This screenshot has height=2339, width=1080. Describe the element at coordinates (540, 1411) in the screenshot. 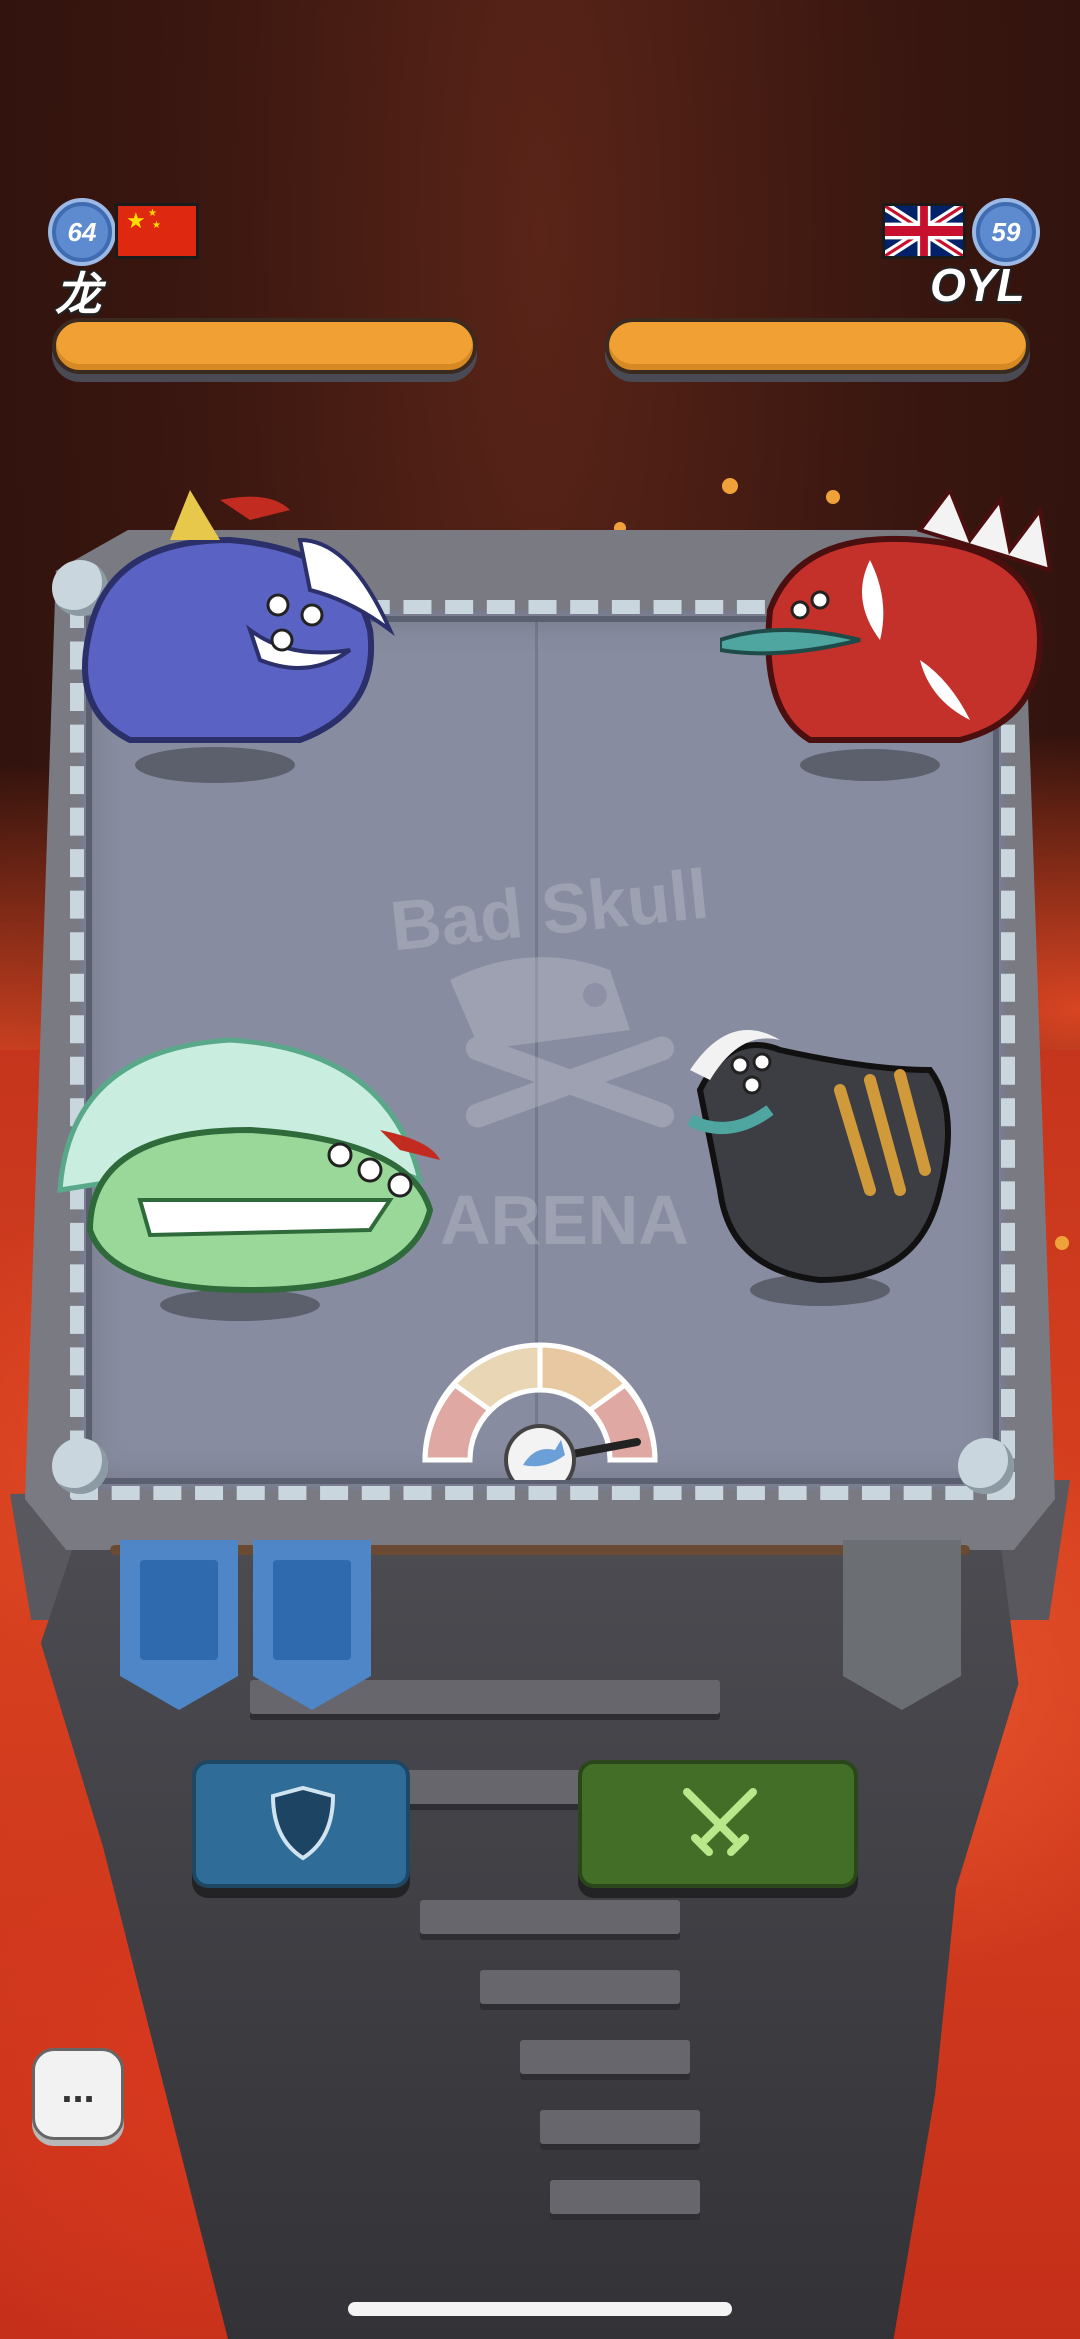

I see `turn-timer-gauge` at that location.